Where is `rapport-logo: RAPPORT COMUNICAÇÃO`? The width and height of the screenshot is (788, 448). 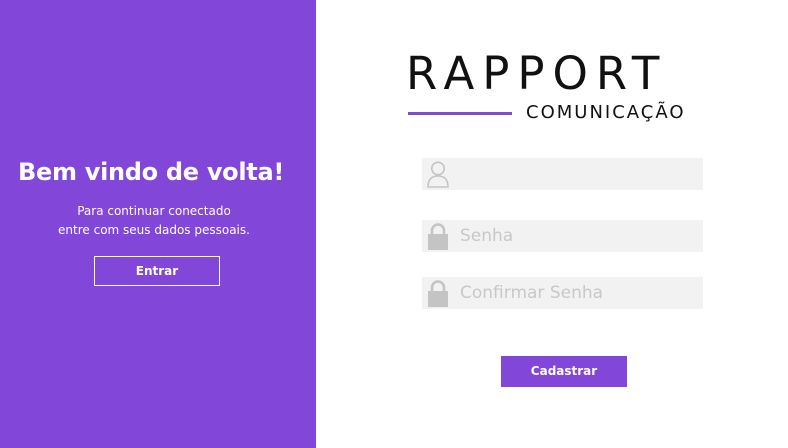 rapport-logo: RAPPORT COMUNICAÇÃO is located at coordinates (561, 88).